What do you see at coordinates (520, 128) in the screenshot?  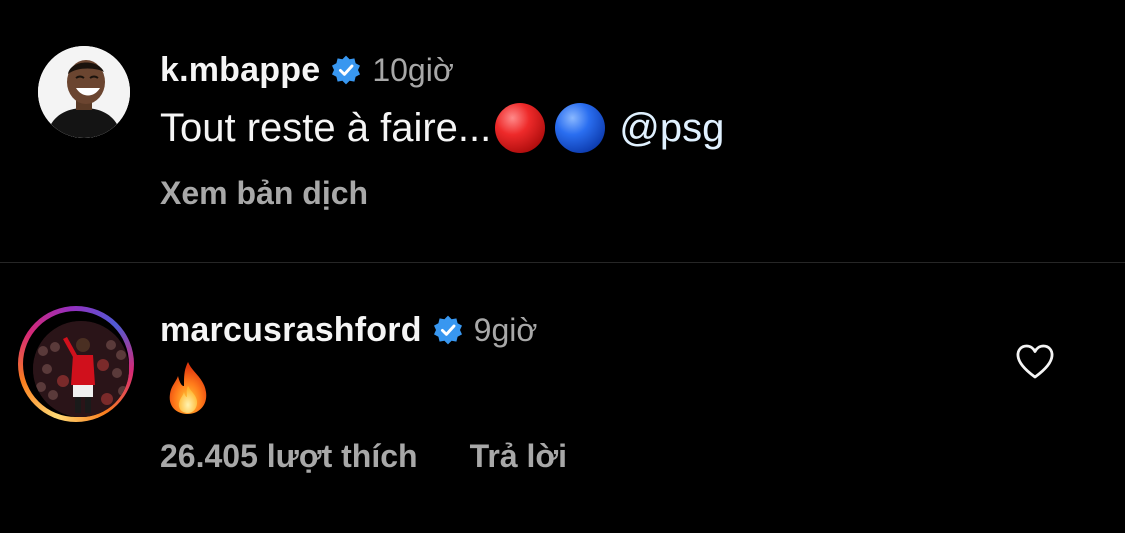 I see `red-circle-emoji` at bounding box center [520, 128].